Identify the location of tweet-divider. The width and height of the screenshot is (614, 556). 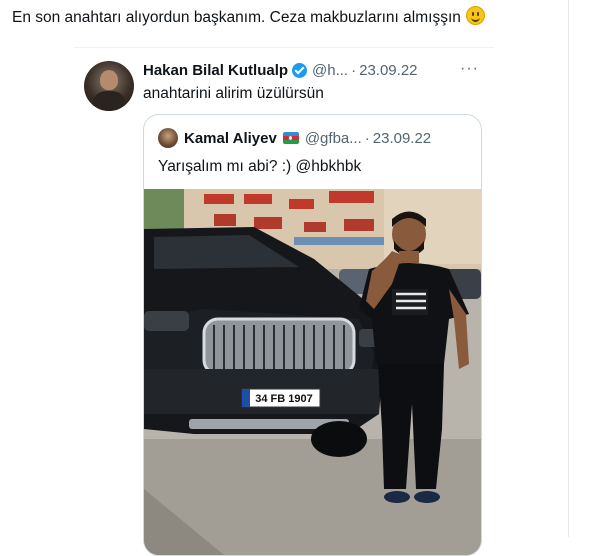
(284, 47).